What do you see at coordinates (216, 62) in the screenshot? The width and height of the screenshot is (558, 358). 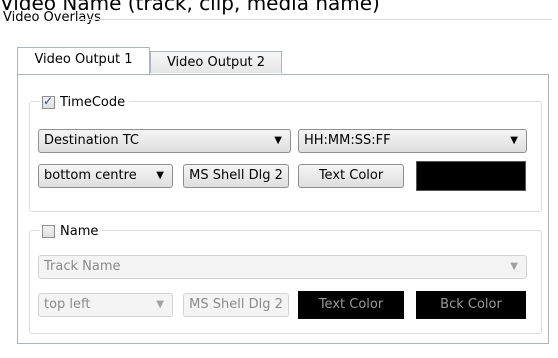 I see `tab-video-output-2: Video Output 2` at bounding box center [216, 62].